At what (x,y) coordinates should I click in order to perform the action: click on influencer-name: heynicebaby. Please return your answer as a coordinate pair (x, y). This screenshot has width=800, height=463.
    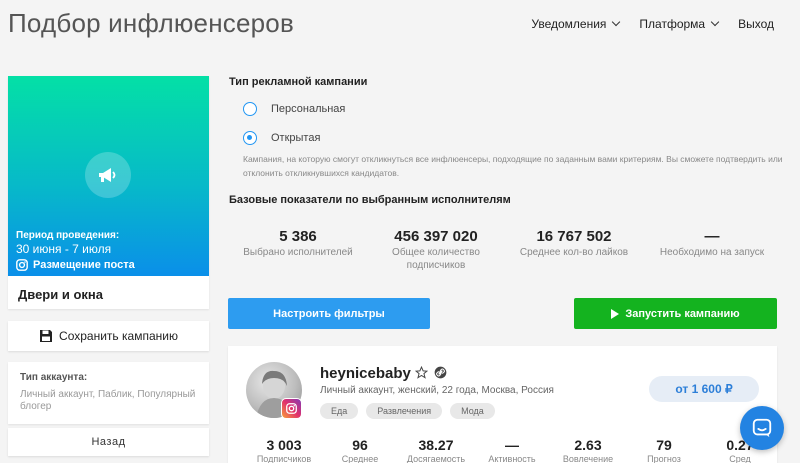
    Looking at the image, I should click on (365, 373).